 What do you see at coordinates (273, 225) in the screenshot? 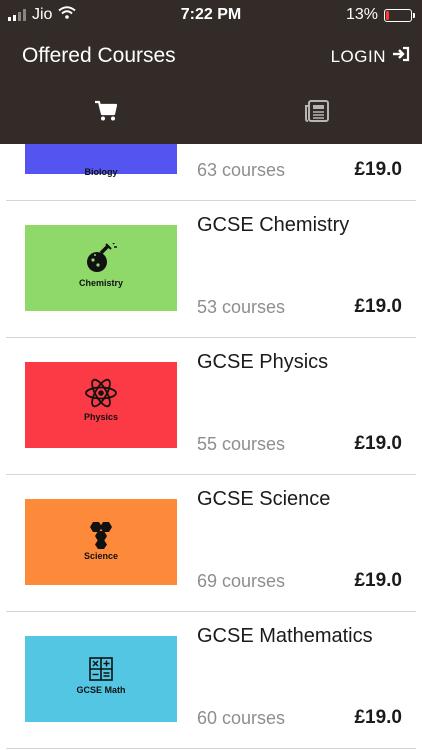
I see `course-title: GCSE Chemistry` at bounding box center [273, 225].